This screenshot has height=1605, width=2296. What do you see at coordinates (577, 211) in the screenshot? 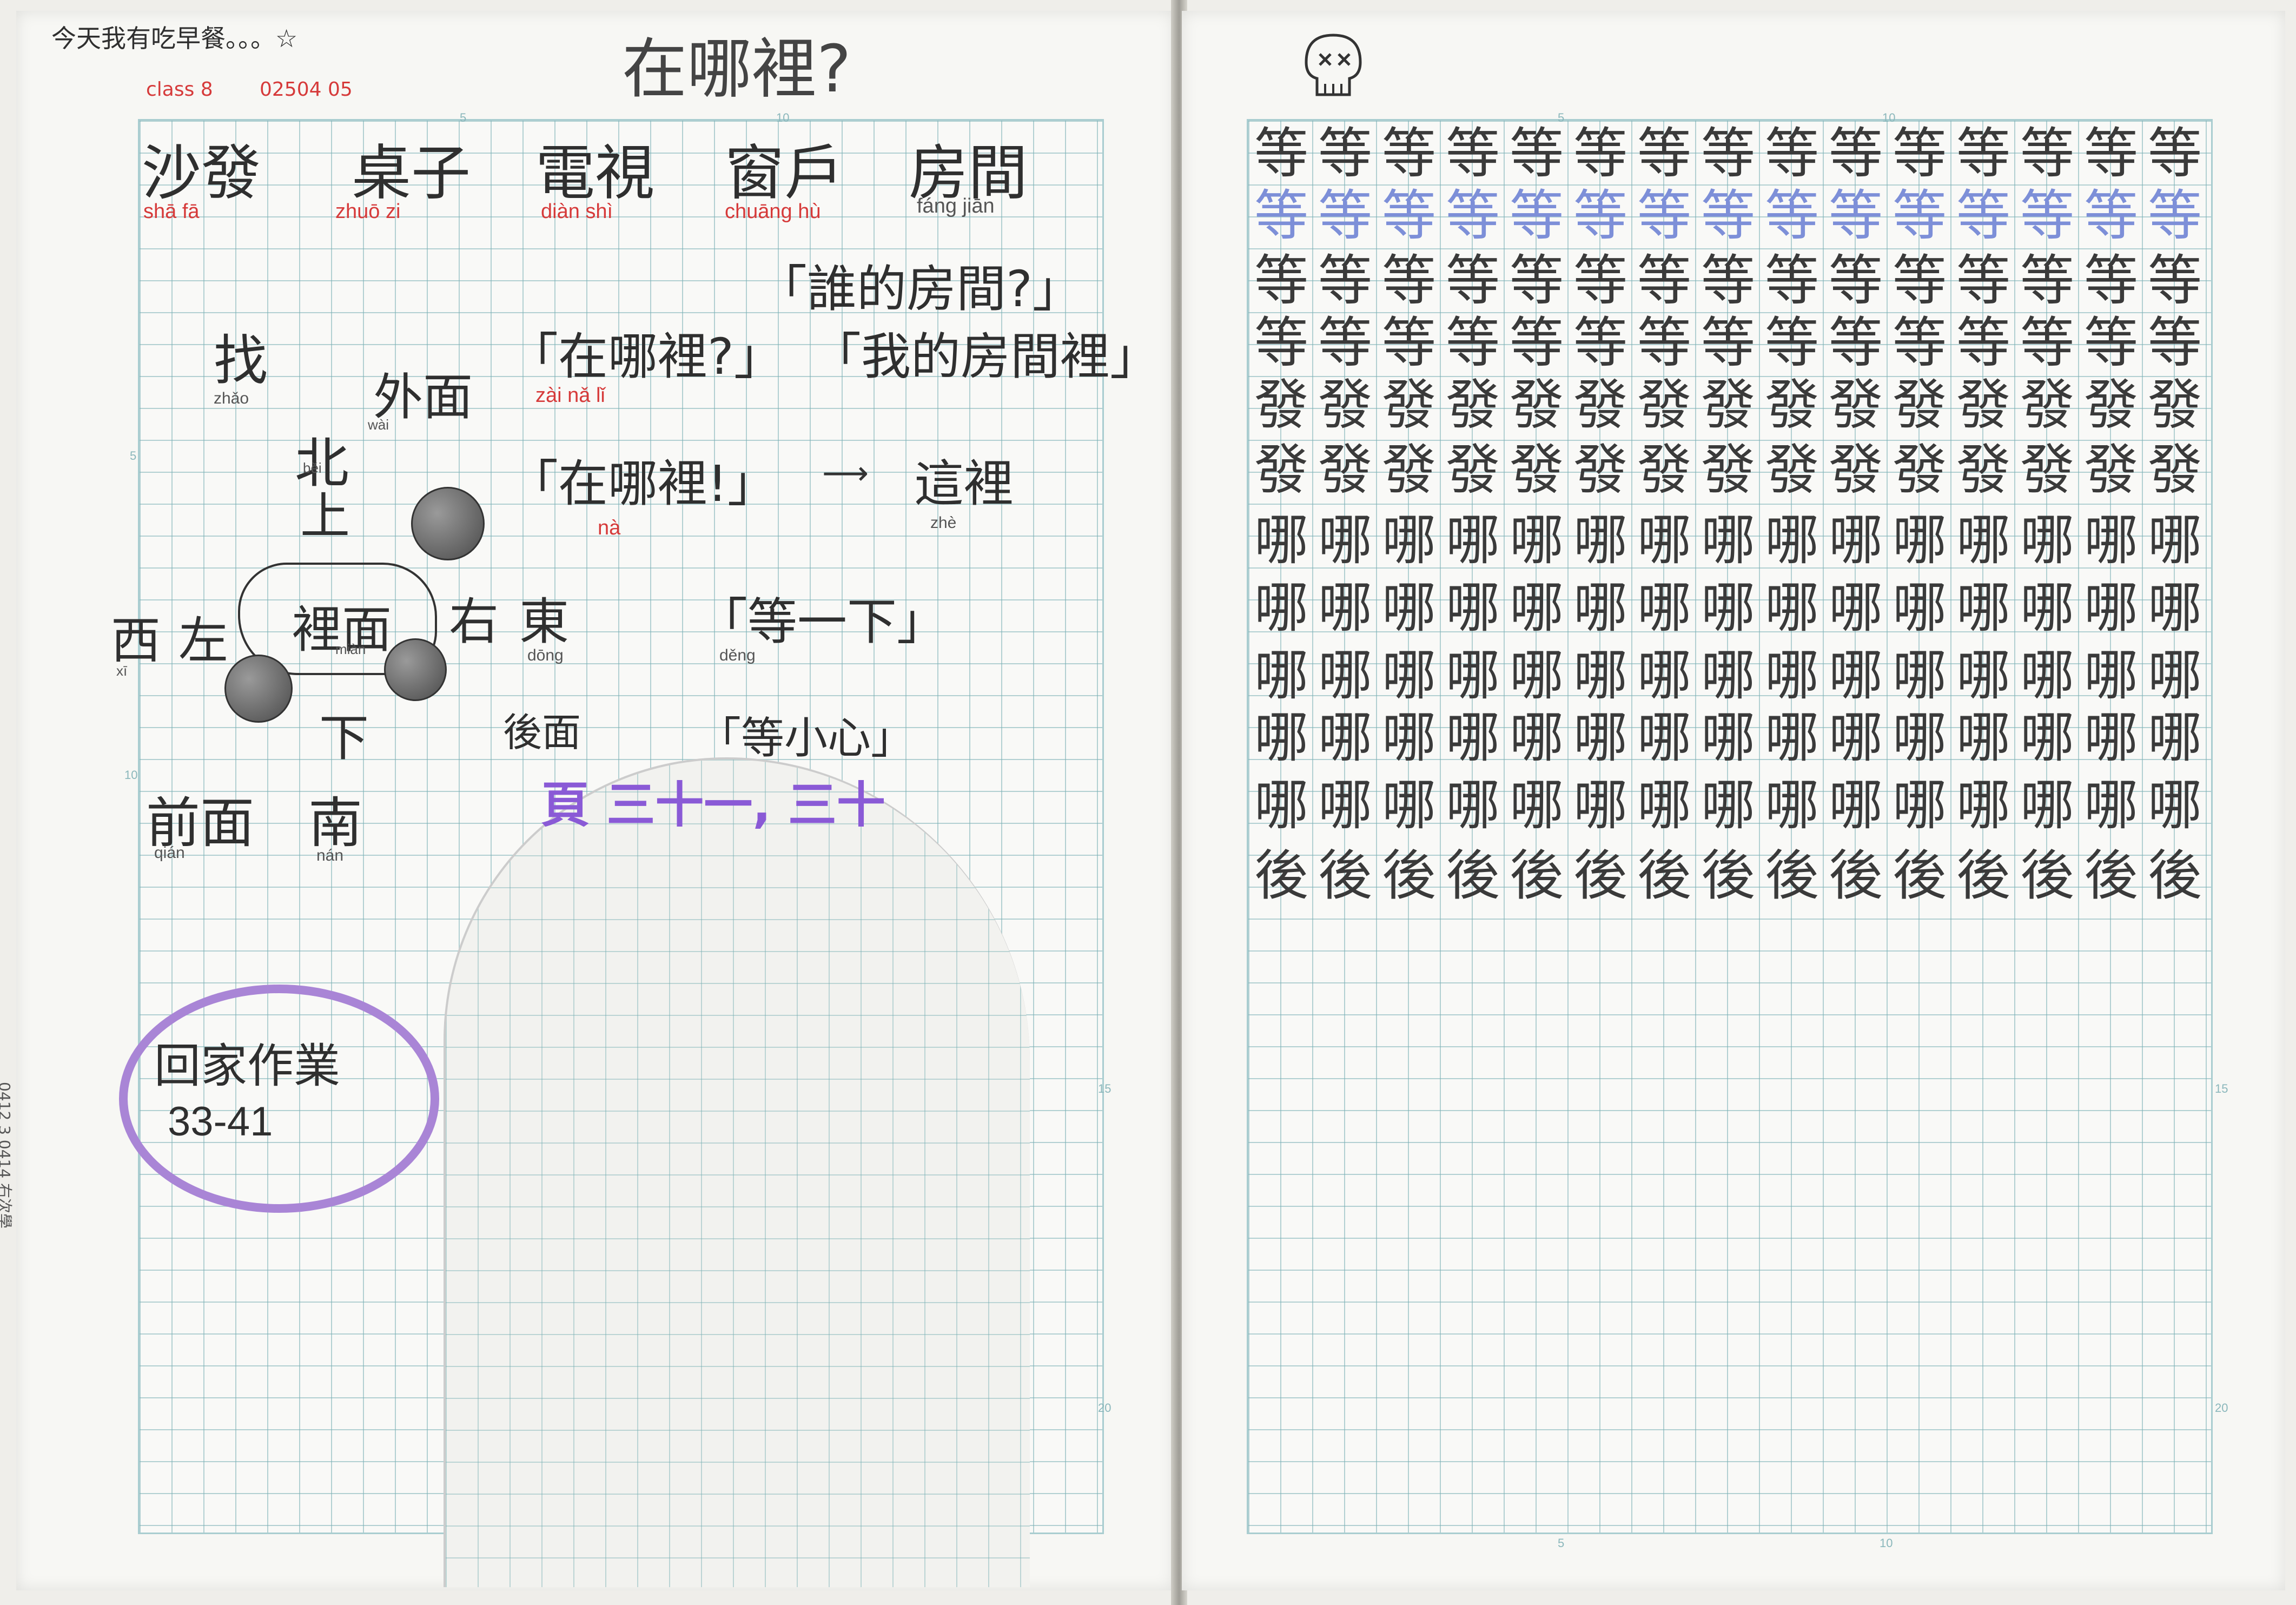
I see `vocab-pinyin: diàn shì` at bounding box center [577, 211].